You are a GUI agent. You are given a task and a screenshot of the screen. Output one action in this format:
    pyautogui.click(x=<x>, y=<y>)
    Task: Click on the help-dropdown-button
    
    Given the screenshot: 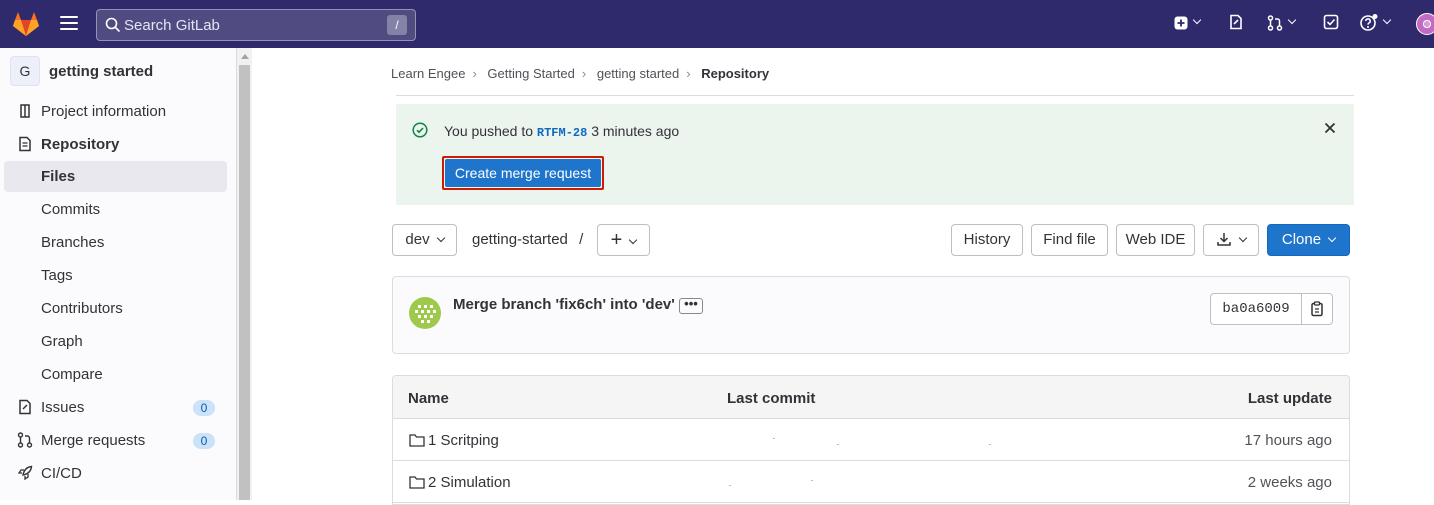 What is the action you would take?
    pyautogui.click(x=1376, y=24)
    